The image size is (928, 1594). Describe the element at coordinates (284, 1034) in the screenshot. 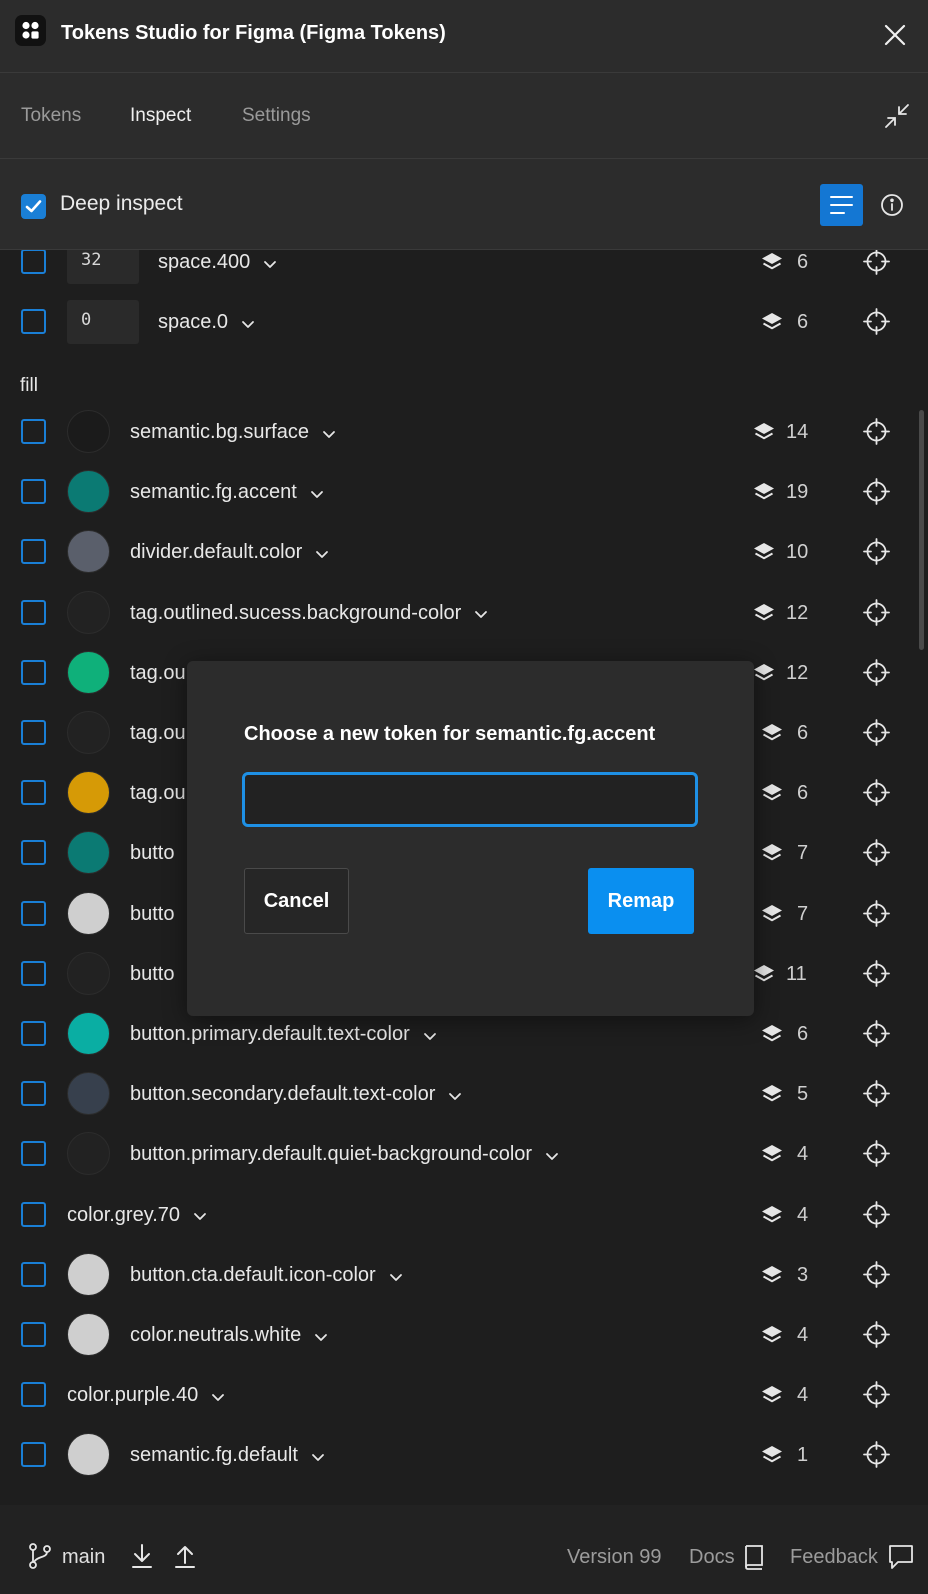

I see `token-name: button.primary.default.text-color` at that location.